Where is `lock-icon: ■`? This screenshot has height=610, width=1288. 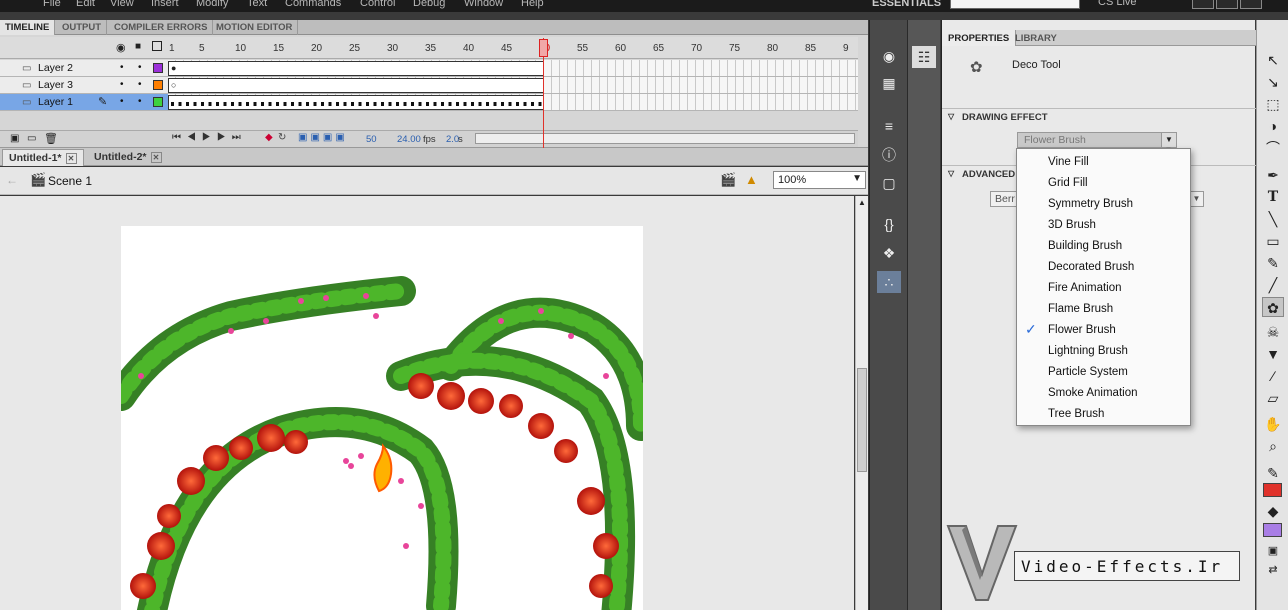
lock-icon: ■ is located at coordinates (138, 46).